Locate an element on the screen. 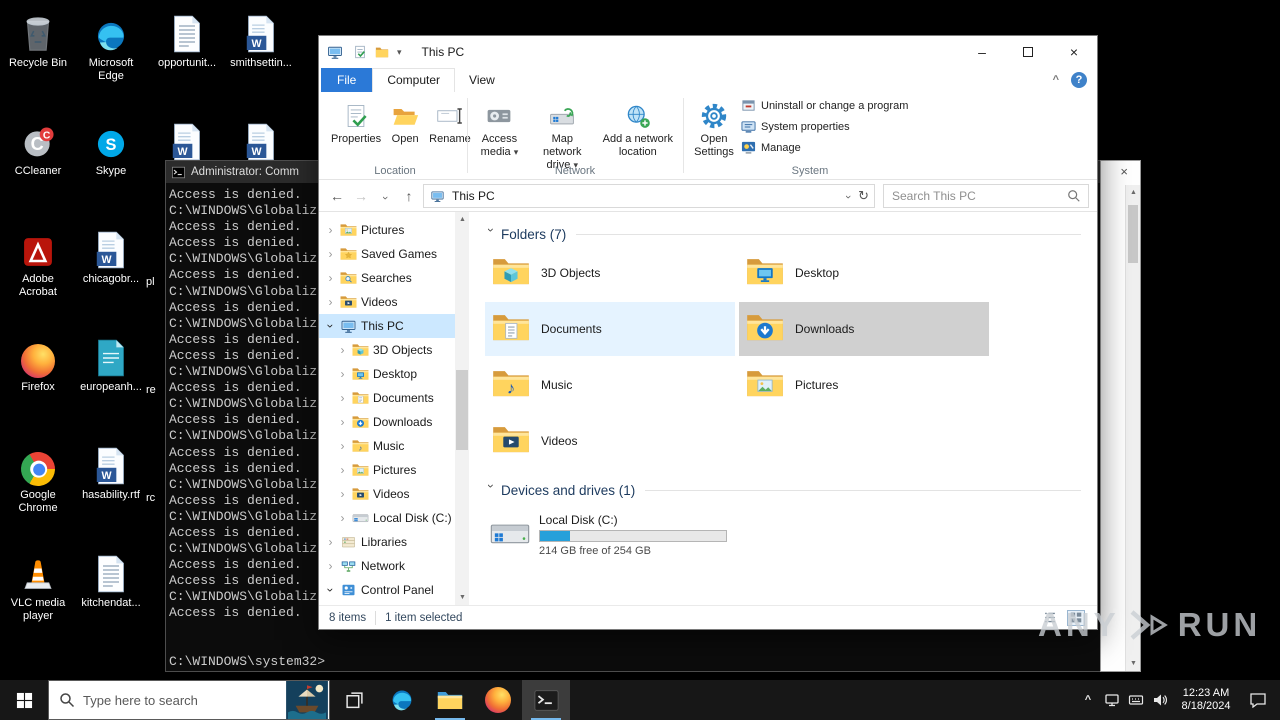 The image size is (1280, 720). start-button is located at coordinates (24, 700).